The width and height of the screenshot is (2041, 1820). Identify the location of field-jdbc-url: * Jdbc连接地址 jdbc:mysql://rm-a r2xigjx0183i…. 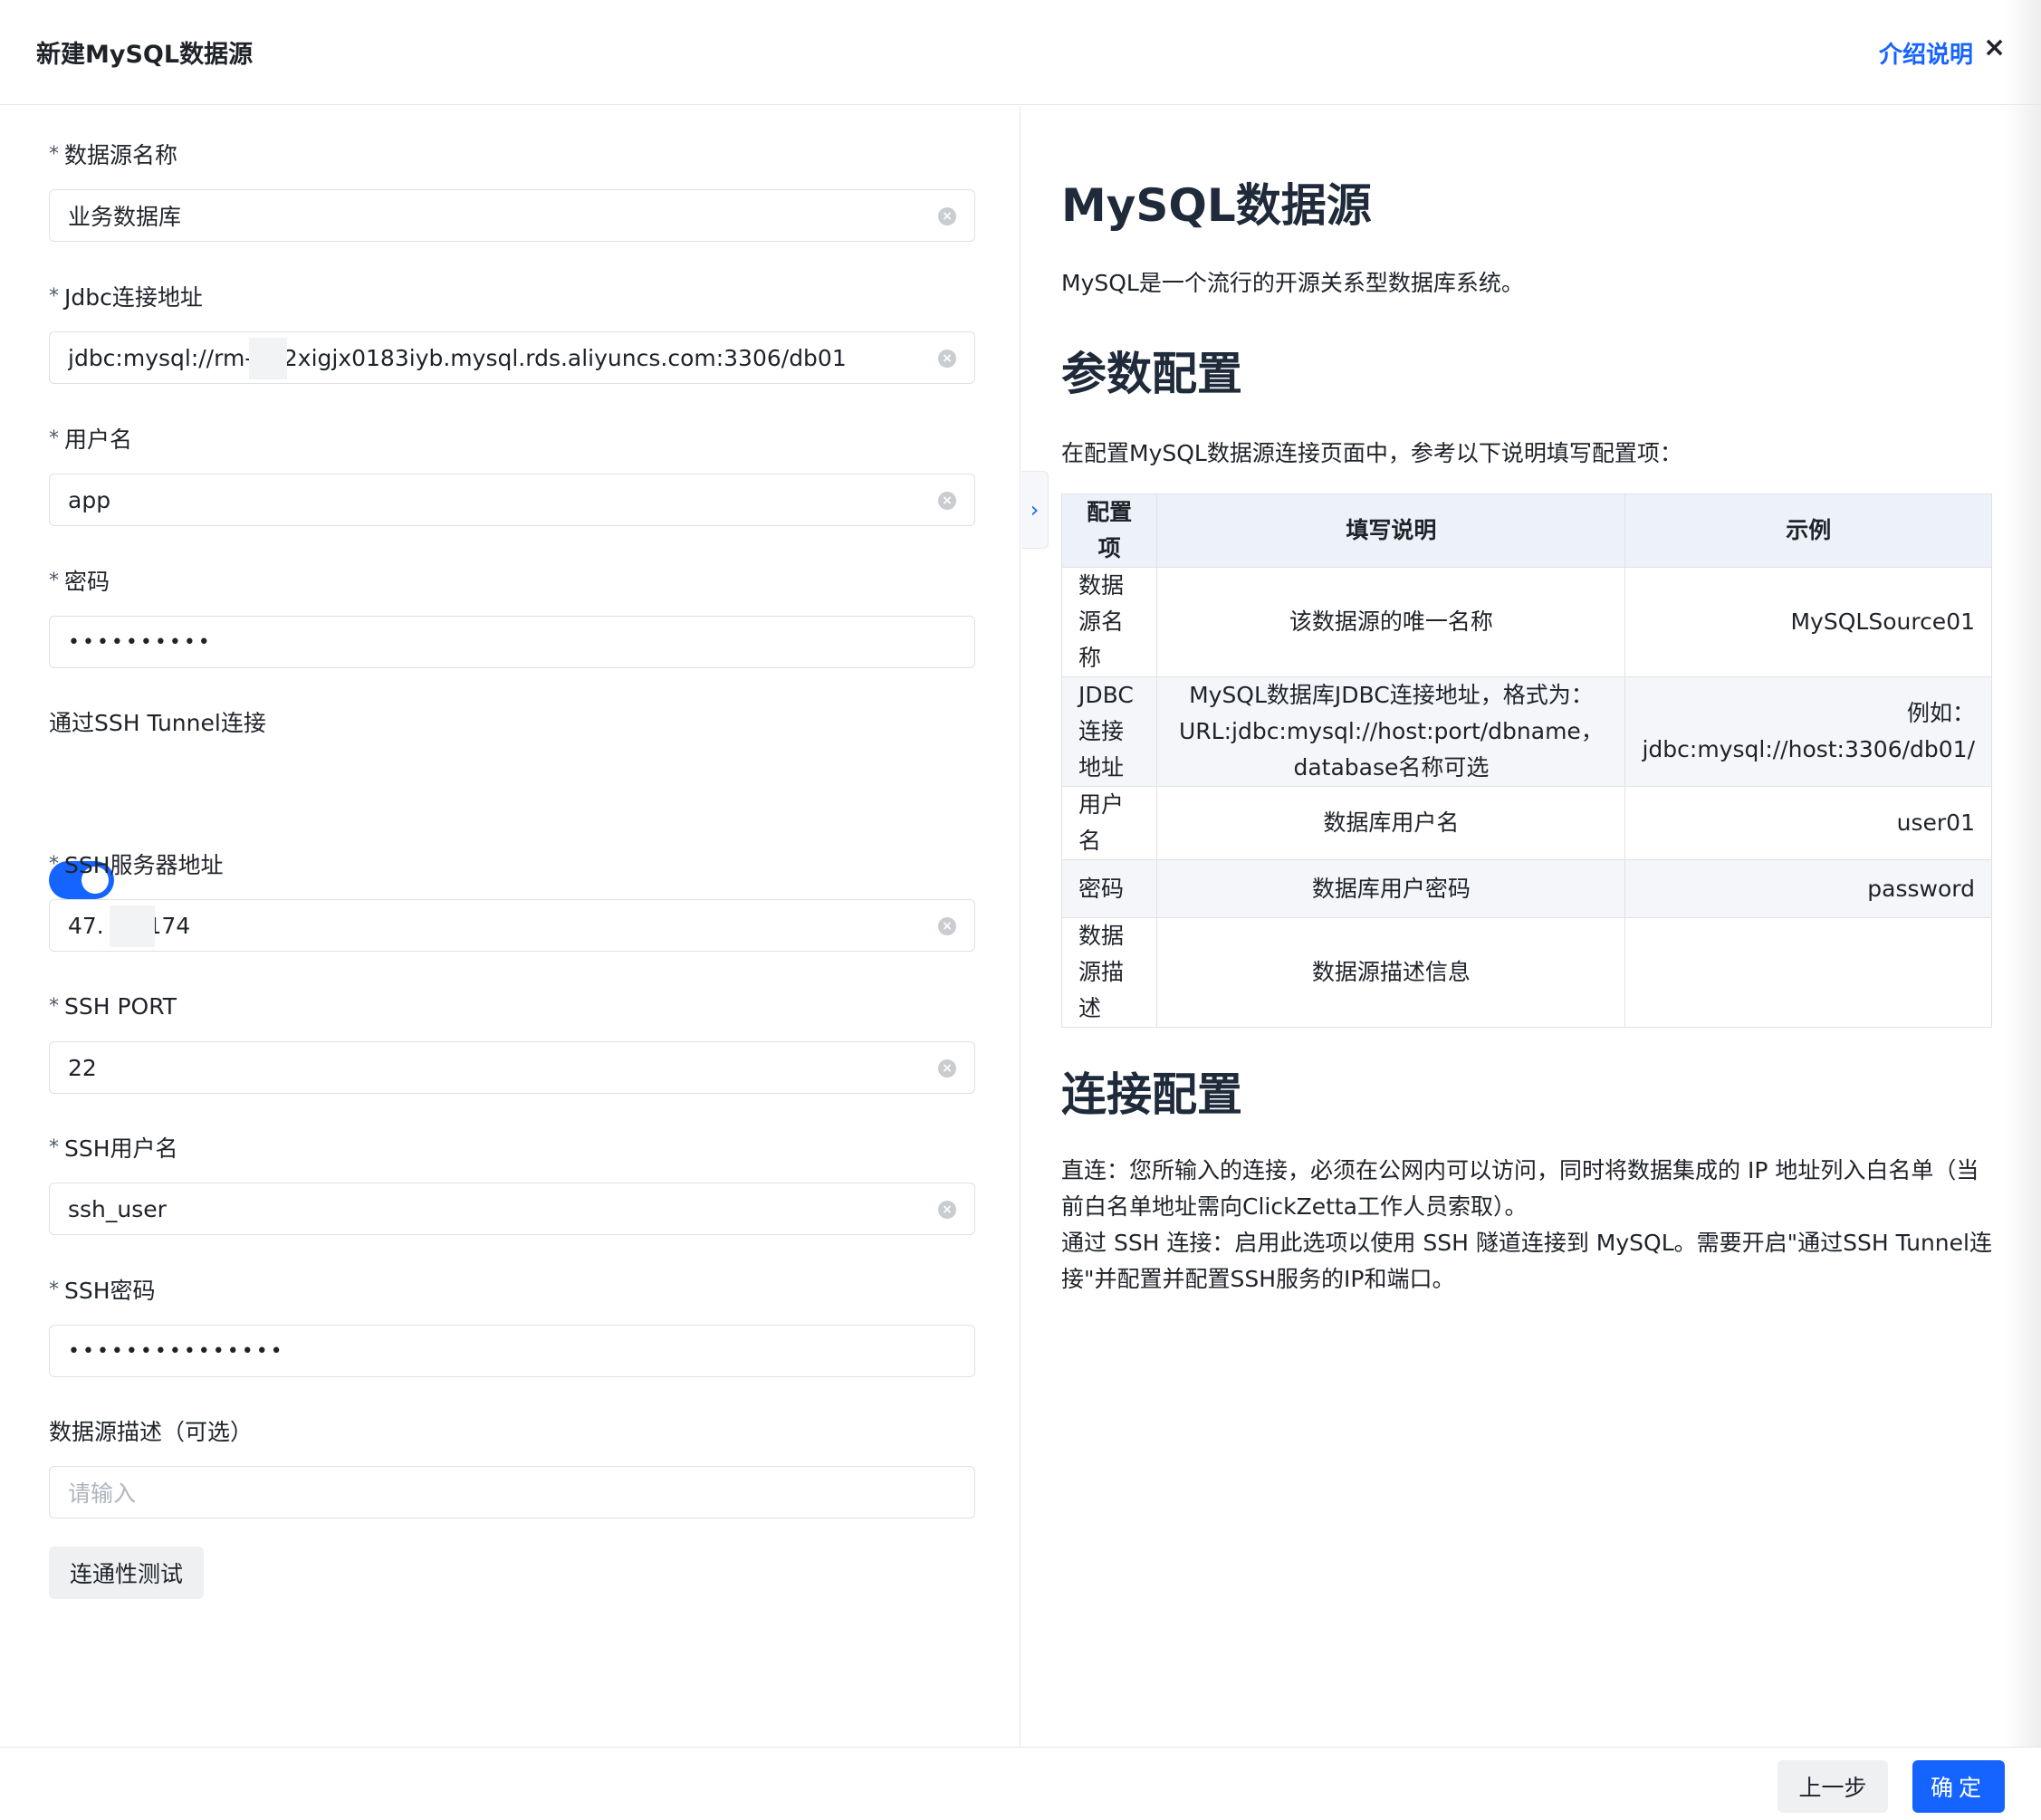
(512, 333).